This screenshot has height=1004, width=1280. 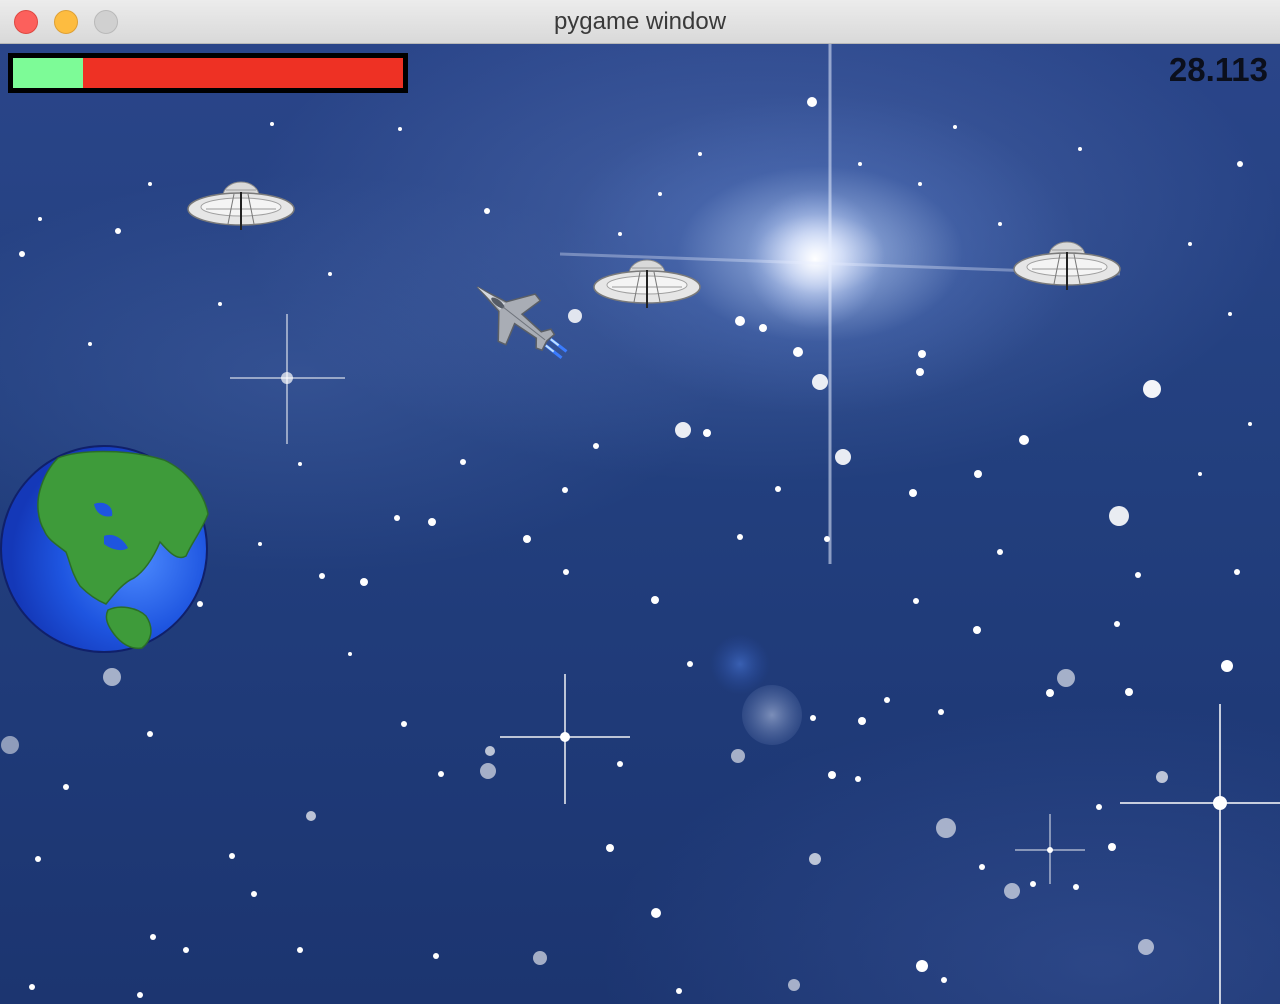 I want to click on health-bar-damage, so click(x=243, y=73).